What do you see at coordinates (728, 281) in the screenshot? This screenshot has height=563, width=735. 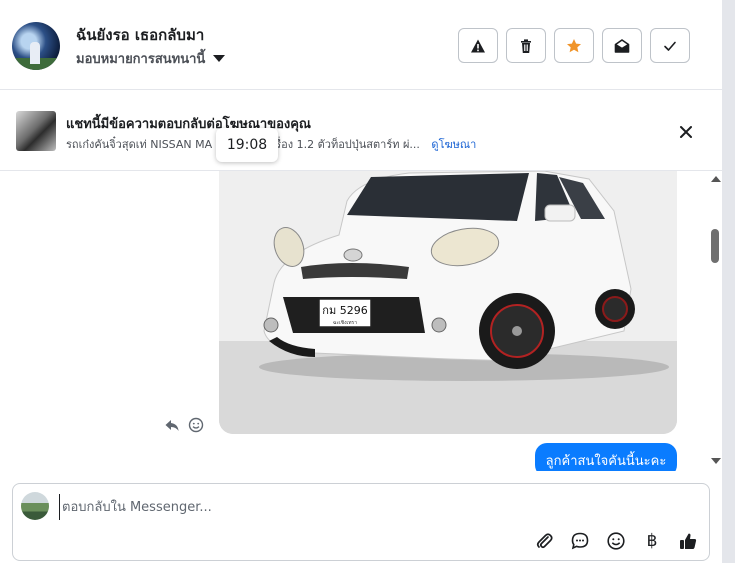 I see `right-panel-edge` at bounding box center [728, 281].